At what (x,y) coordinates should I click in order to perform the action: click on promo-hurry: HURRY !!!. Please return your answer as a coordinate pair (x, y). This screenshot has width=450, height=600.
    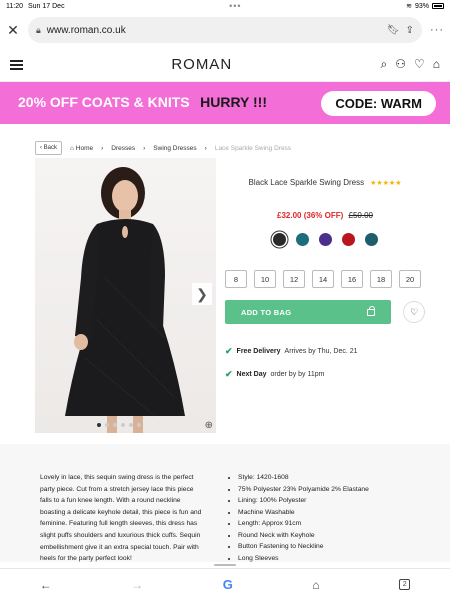
    Looking at the image, I should click on (233, 102).